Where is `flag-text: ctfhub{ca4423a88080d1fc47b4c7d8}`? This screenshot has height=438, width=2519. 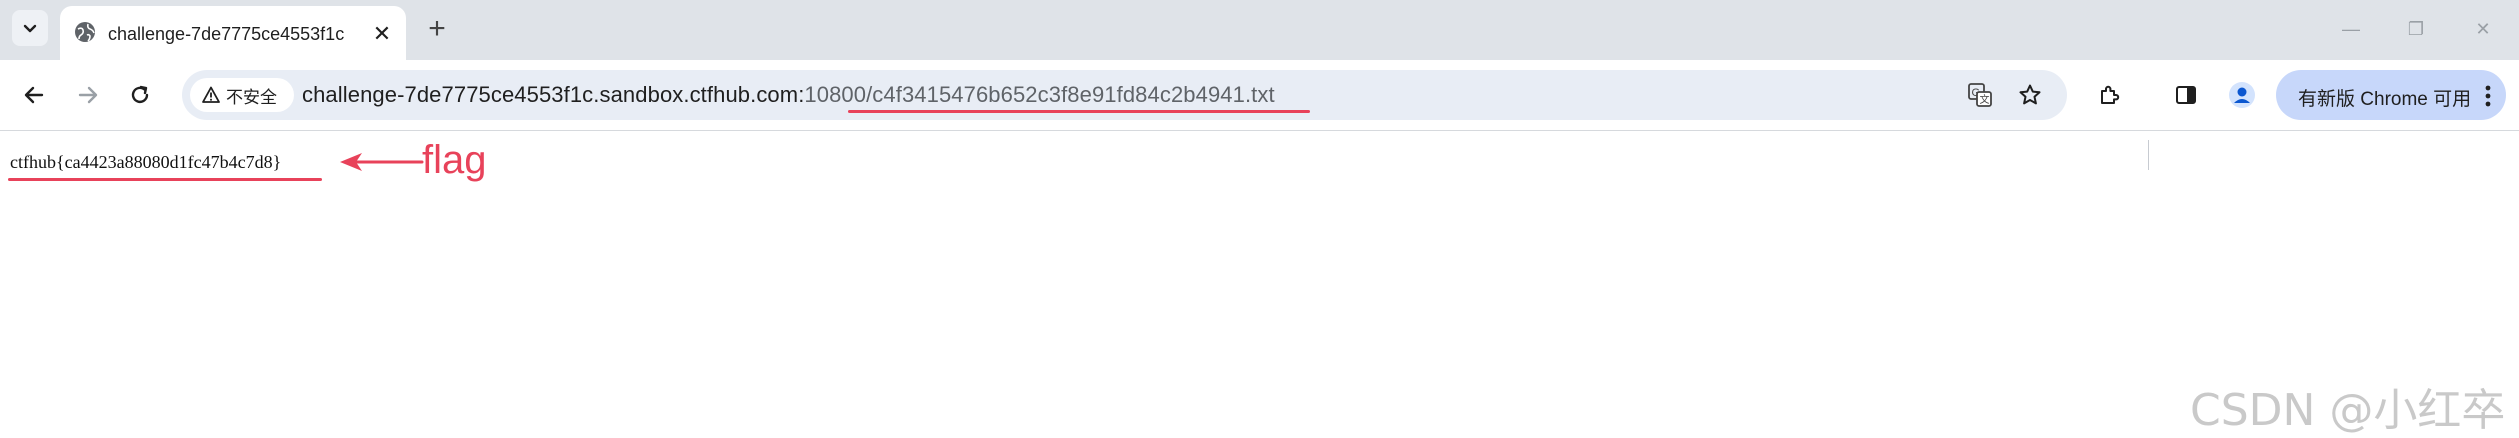
flag-text: ctfhub{ca4423a88080d1fc47b4c7d8} is located at coordinates (146, 162).